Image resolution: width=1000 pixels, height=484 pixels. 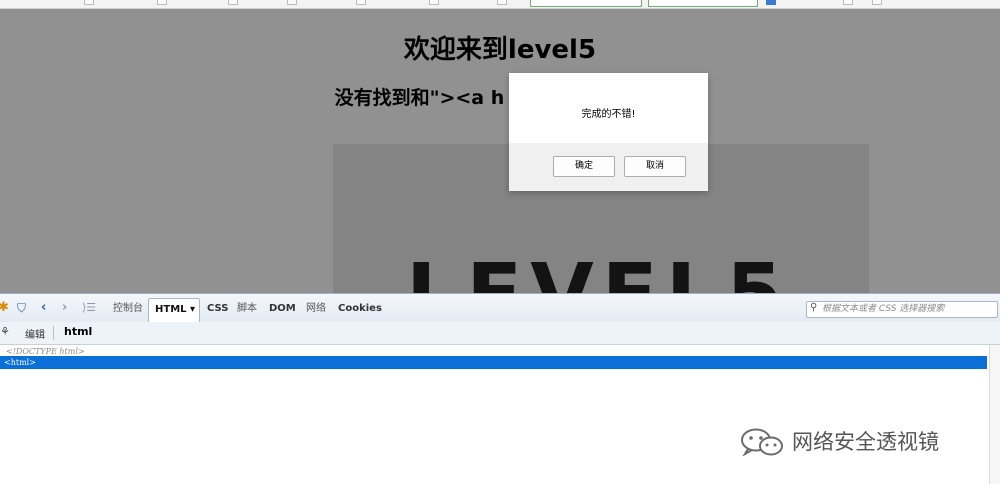 What do you see at coordinates (771, 2) in the screenshot?
I see `checkbox-icon` at bounding box center [771, 2].